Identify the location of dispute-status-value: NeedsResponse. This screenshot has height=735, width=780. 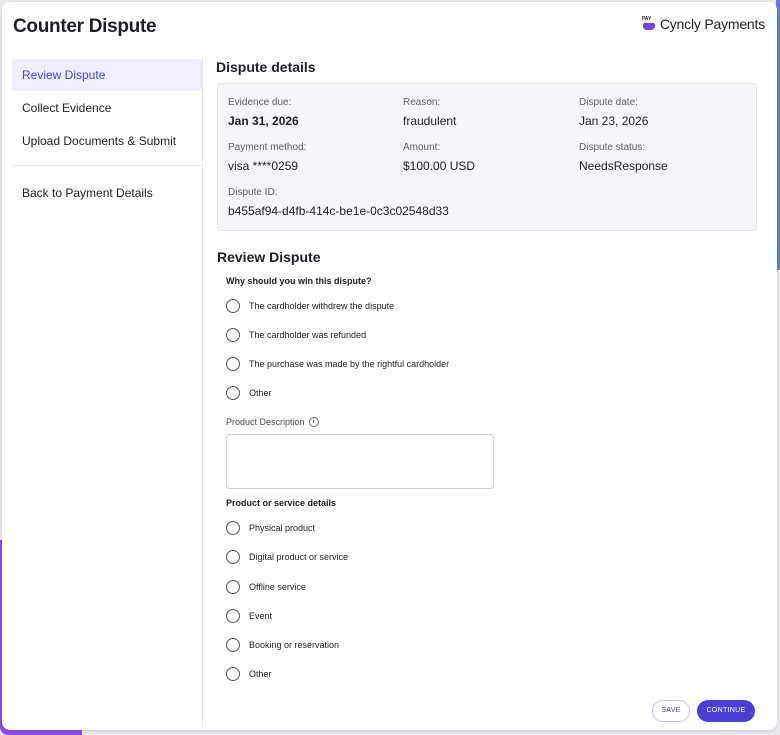
(623, 166).